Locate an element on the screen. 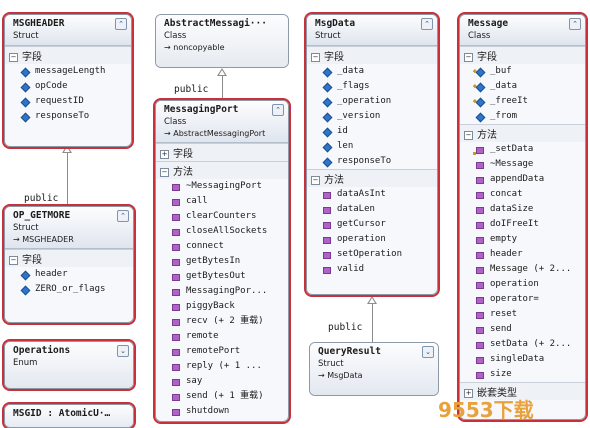 This screenshot has height=428, width=590. method-row: getCursor is located at coordinates (372, 224).